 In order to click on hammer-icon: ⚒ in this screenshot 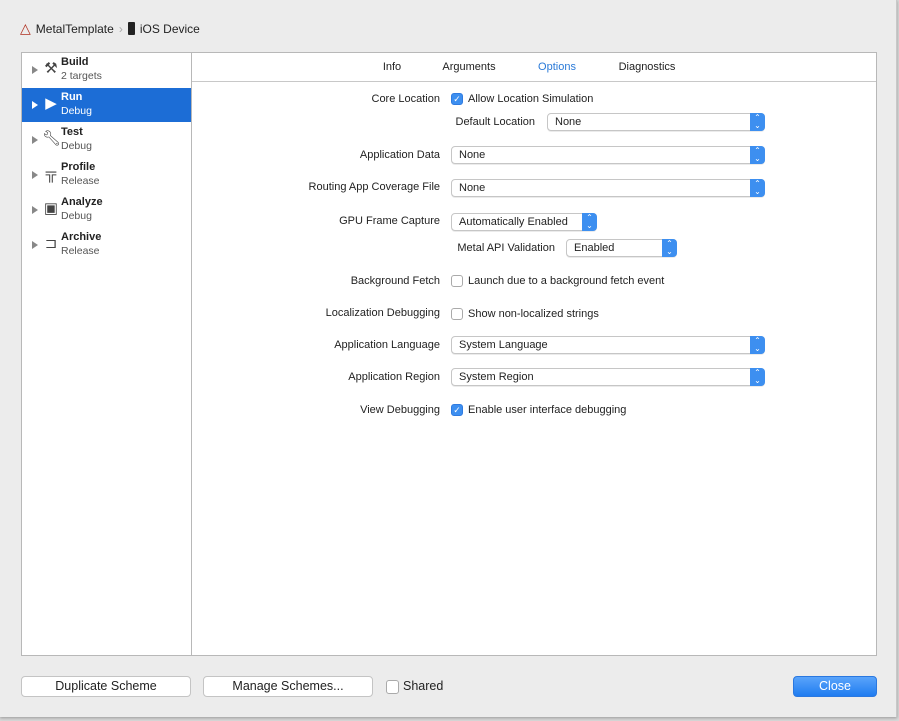, I will do `click(51, 68)`.